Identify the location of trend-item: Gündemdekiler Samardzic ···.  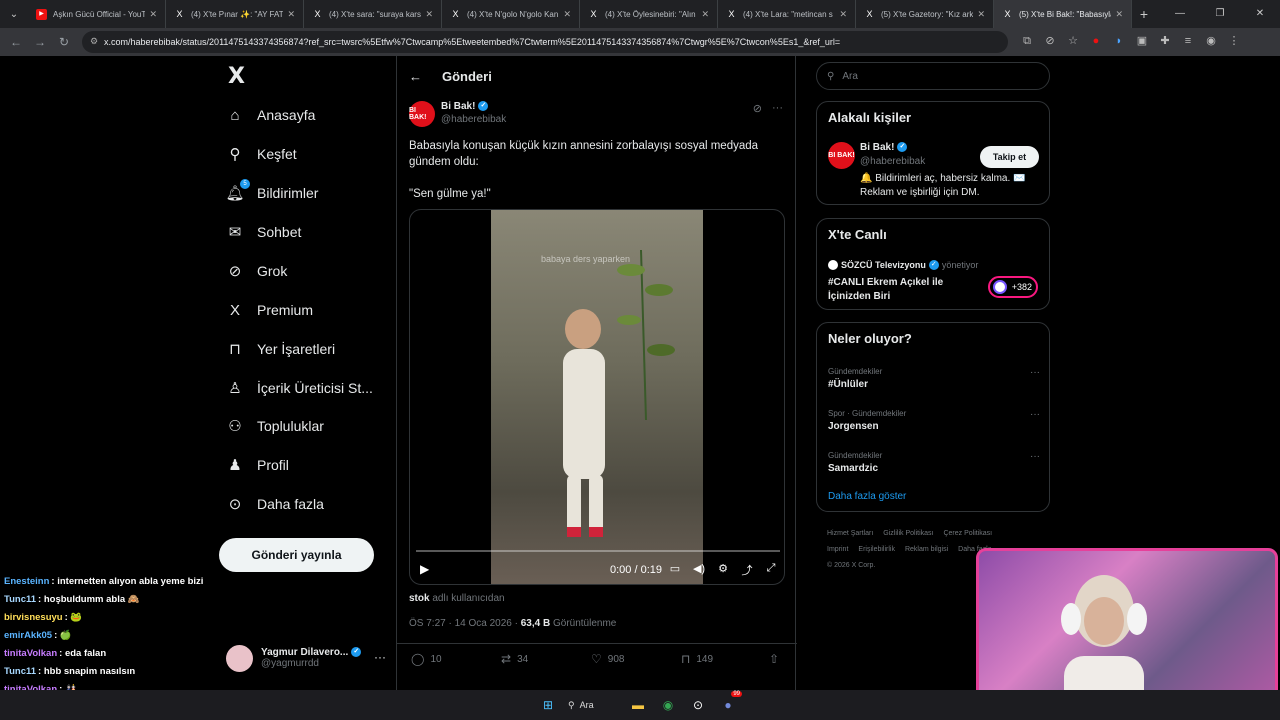
(934, 462).